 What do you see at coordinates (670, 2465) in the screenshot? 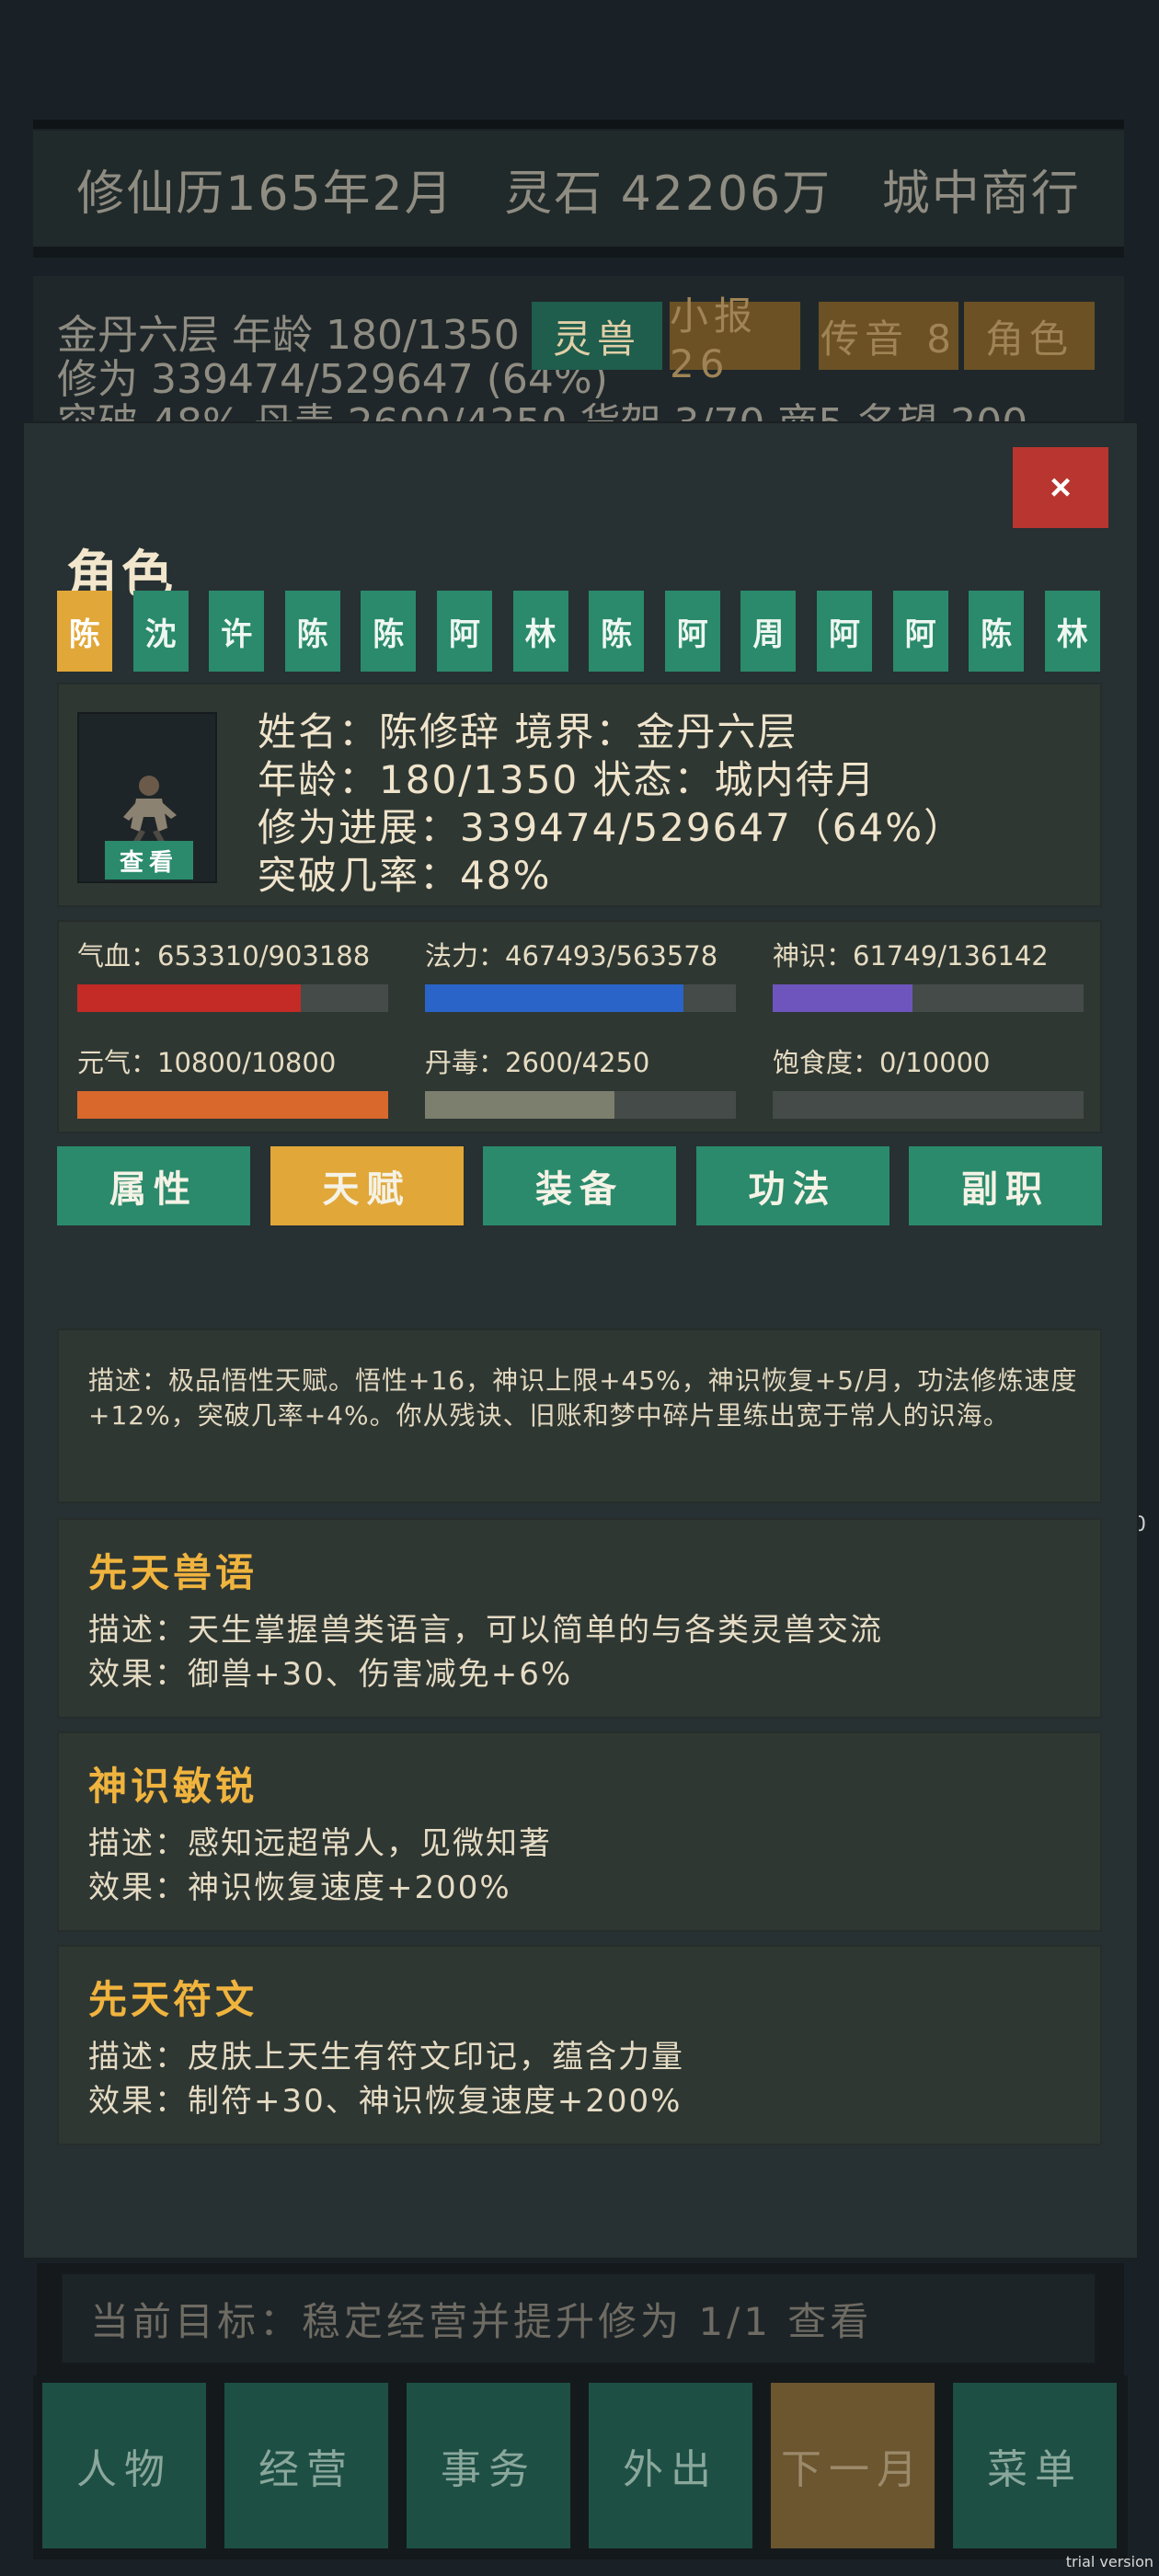
I see `nav-outing: 外出` at bounding box center [670, 2465].